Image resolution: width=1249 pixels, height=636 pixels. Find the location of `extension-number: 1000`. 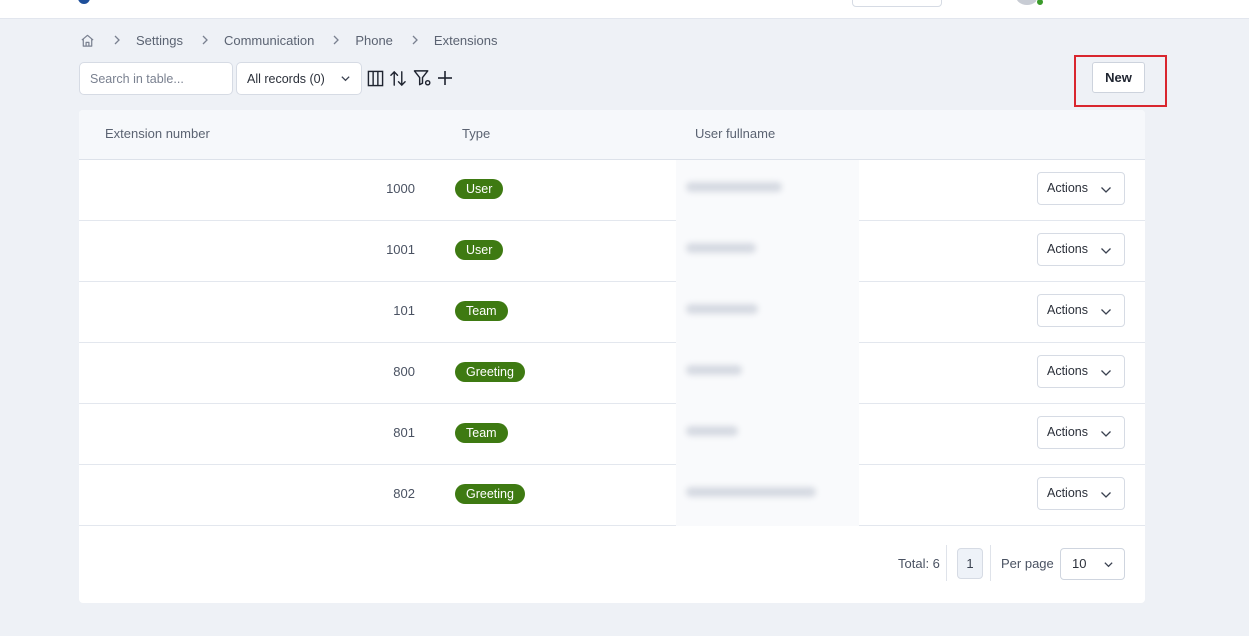

extension-number: 1000 is located at coordinates (400, 188).